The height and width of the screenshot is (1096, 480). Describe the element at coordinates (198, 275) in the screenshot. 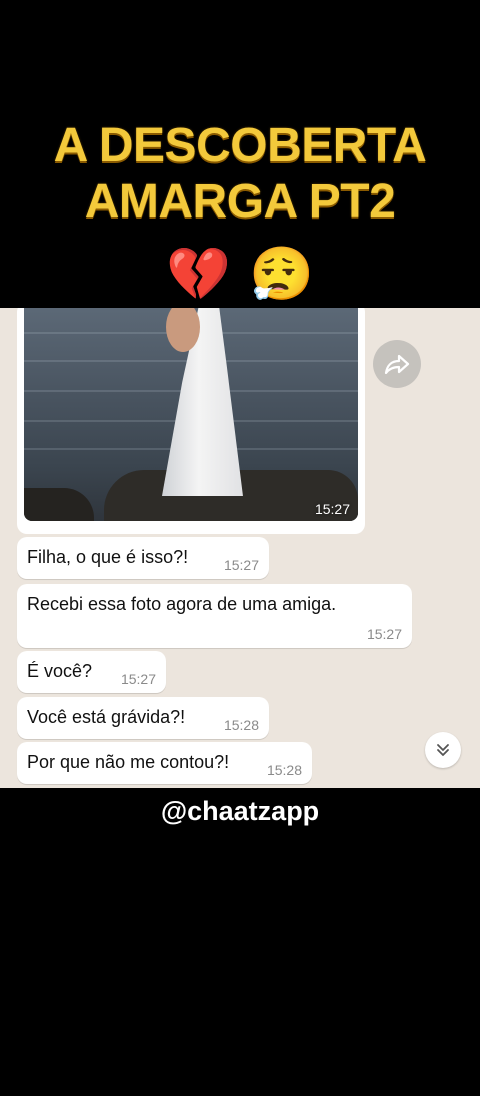

I see `broken-heart-emoji: 💔` at that location.